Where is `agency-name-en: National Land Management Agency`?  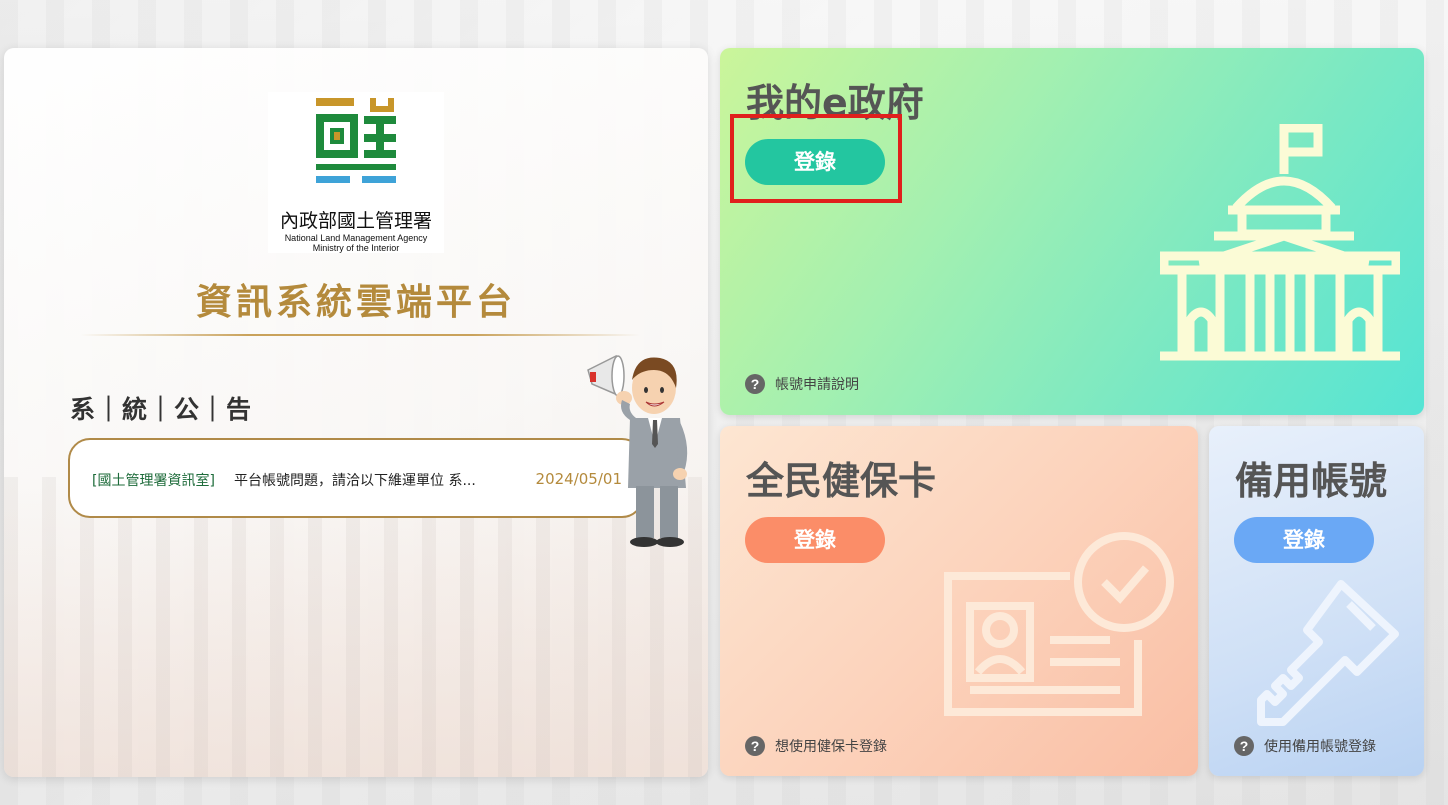
agency-name-en: National Land Management Agency is located at coordinates (356, 238).